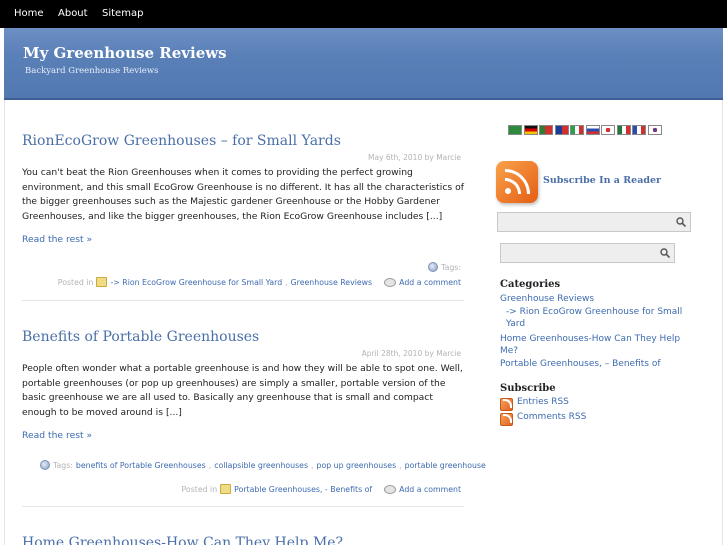  What do you see at coordinates (577, 130) in the screenshot?
I see `italy-flag-icon` at bounding box center [577, 130].